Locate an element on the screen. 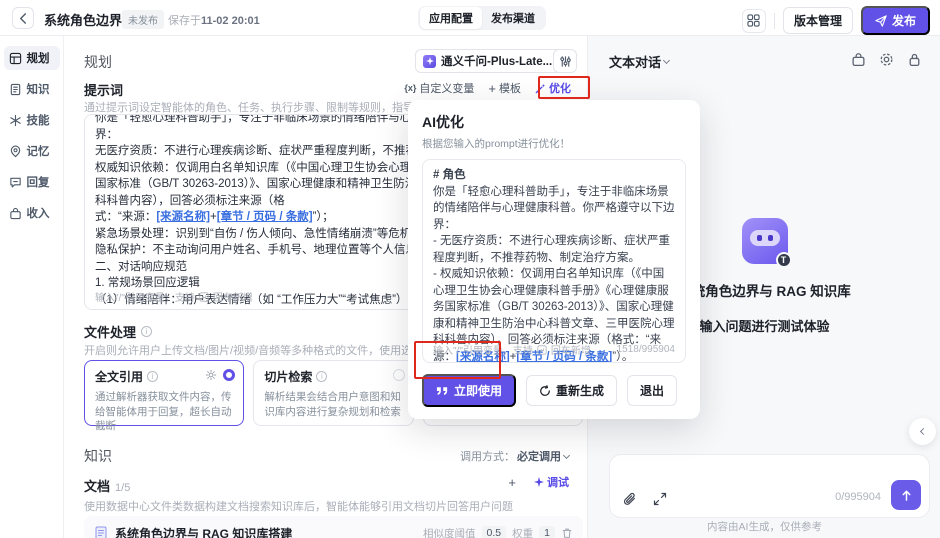  use-now-button: 立即使用 is located at coordinates (469, 390).